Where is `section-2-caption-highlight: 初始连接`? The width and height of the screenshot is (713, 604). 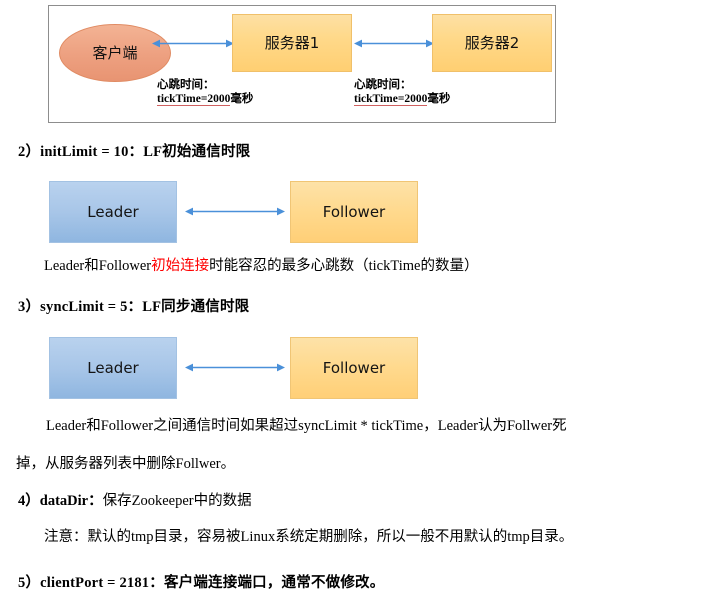 section-2-caption-highlight: 初始连接 is located at coordinates (180, 266).